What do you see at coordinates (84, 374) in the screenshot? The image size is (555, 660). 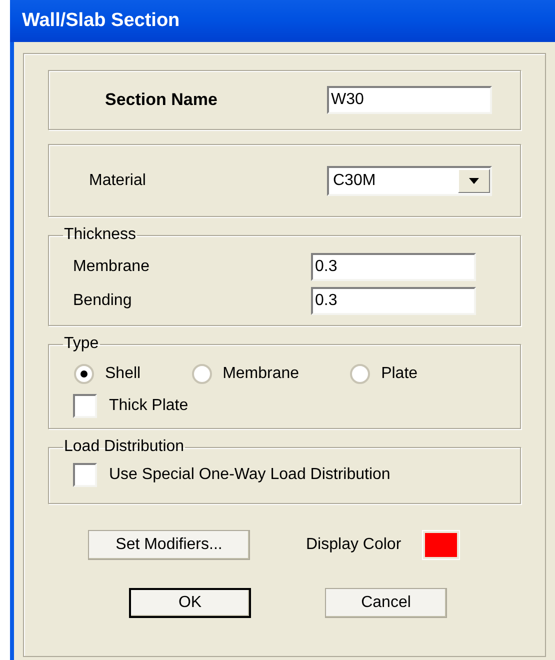 I see `radio-selected-icon` at bounding box center [84, 374].